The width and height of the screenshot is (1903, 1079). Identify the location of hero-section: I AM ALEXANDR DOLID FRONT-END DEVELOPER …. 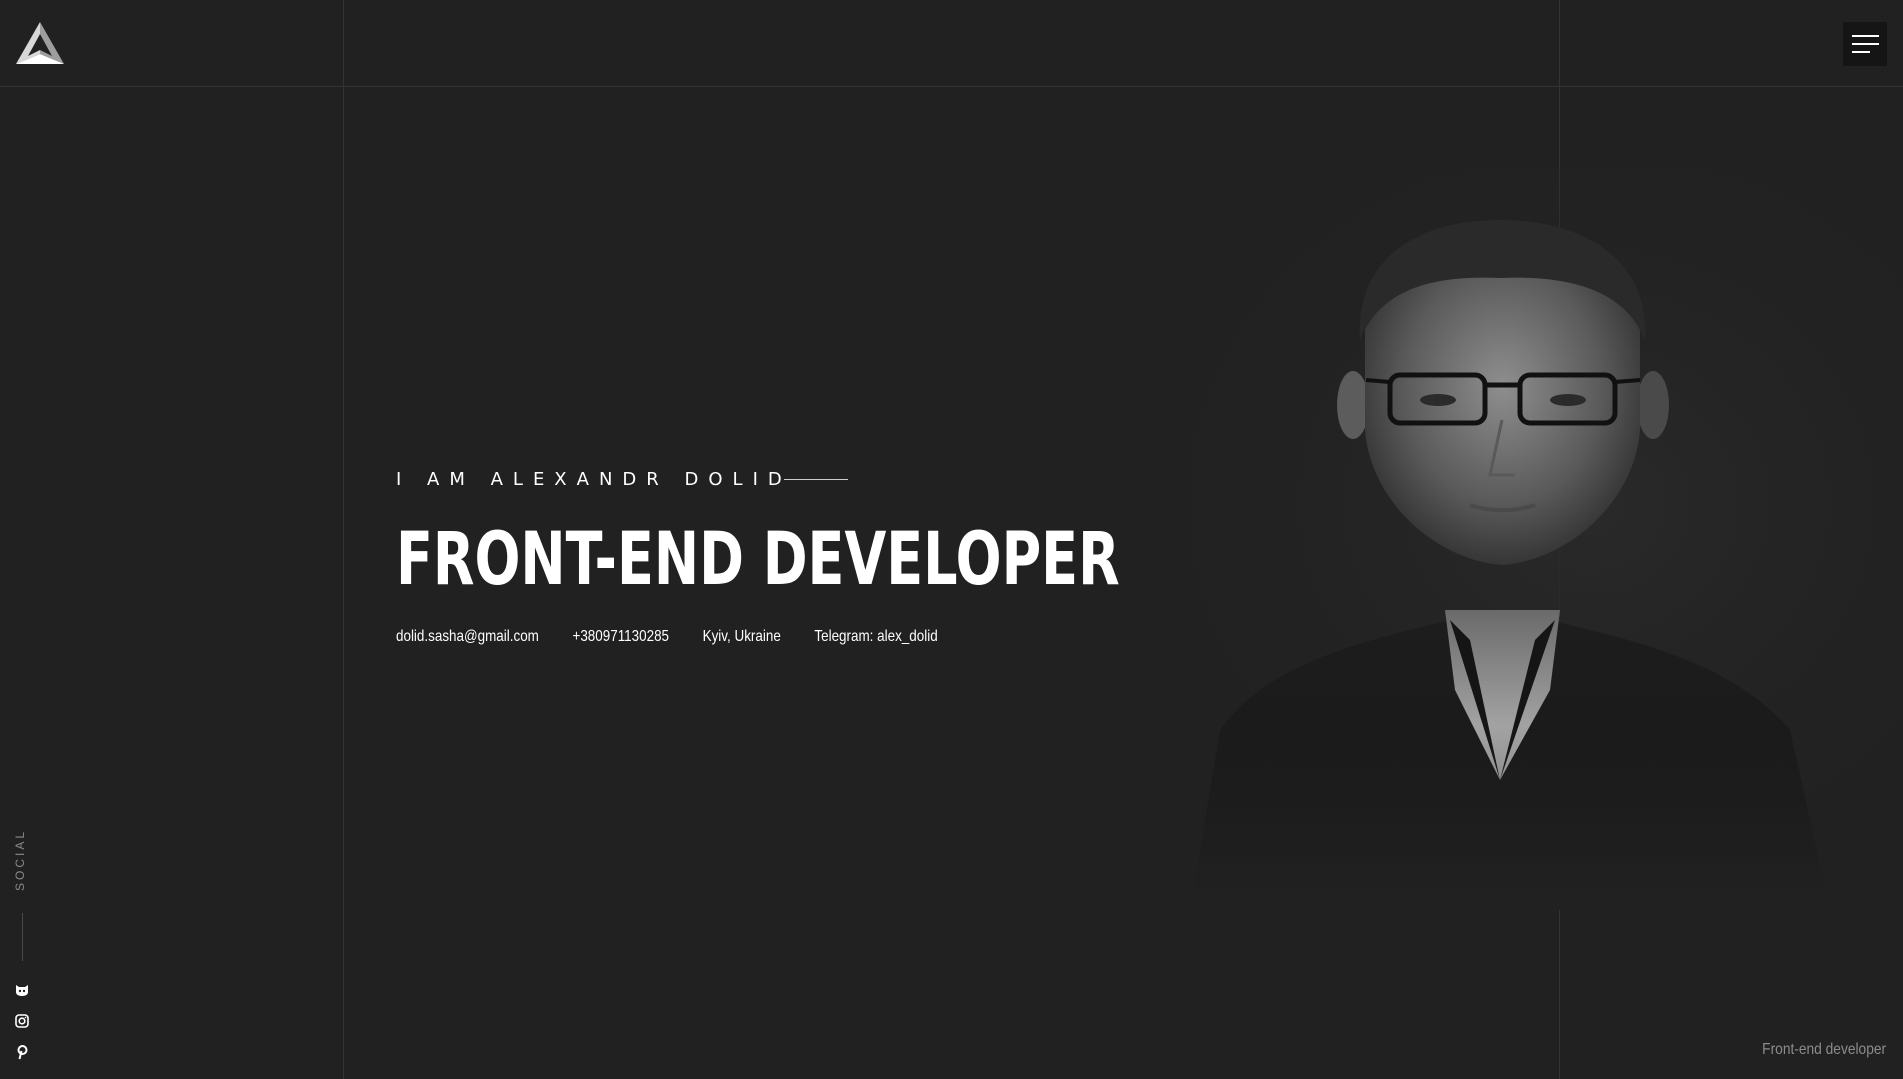
(846, 556).